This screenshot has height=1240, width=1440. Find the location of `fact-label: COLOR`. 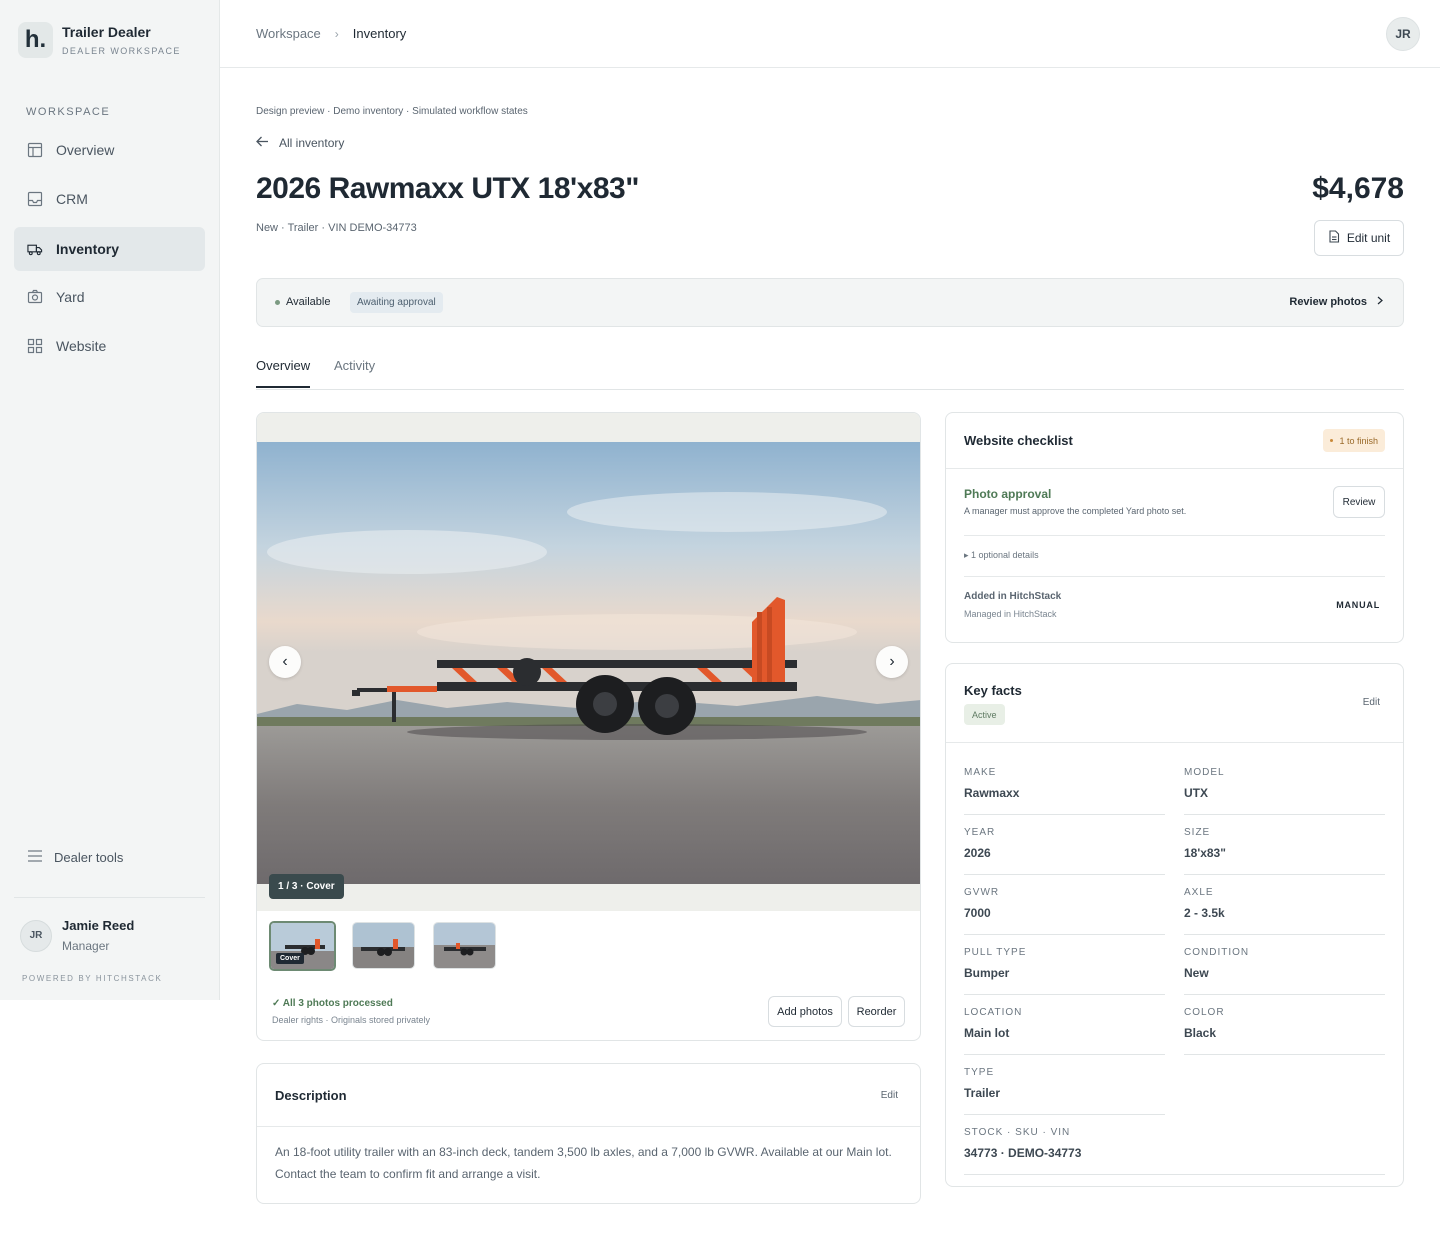

fact-label: COLOR is located at coordinates (1204, 1012).